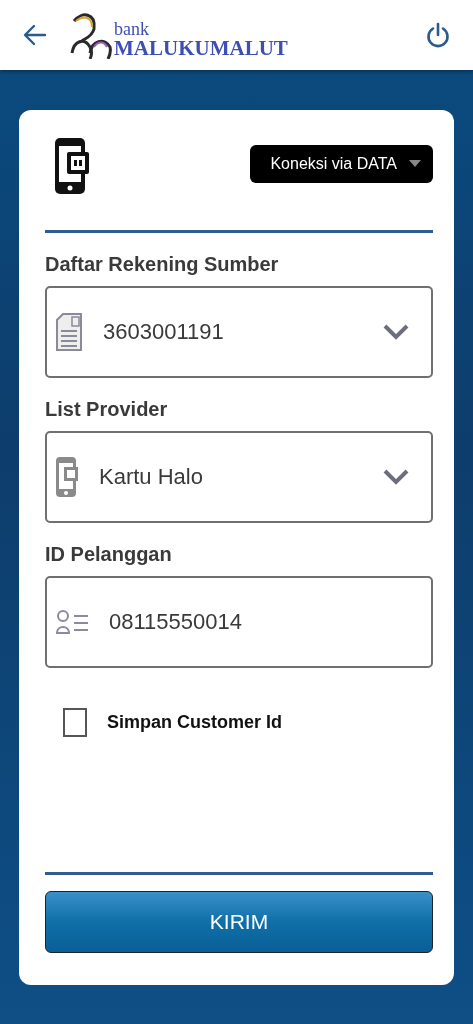  I want to click on field-label: Daftar Rekening Sumber, so click(162, 264).